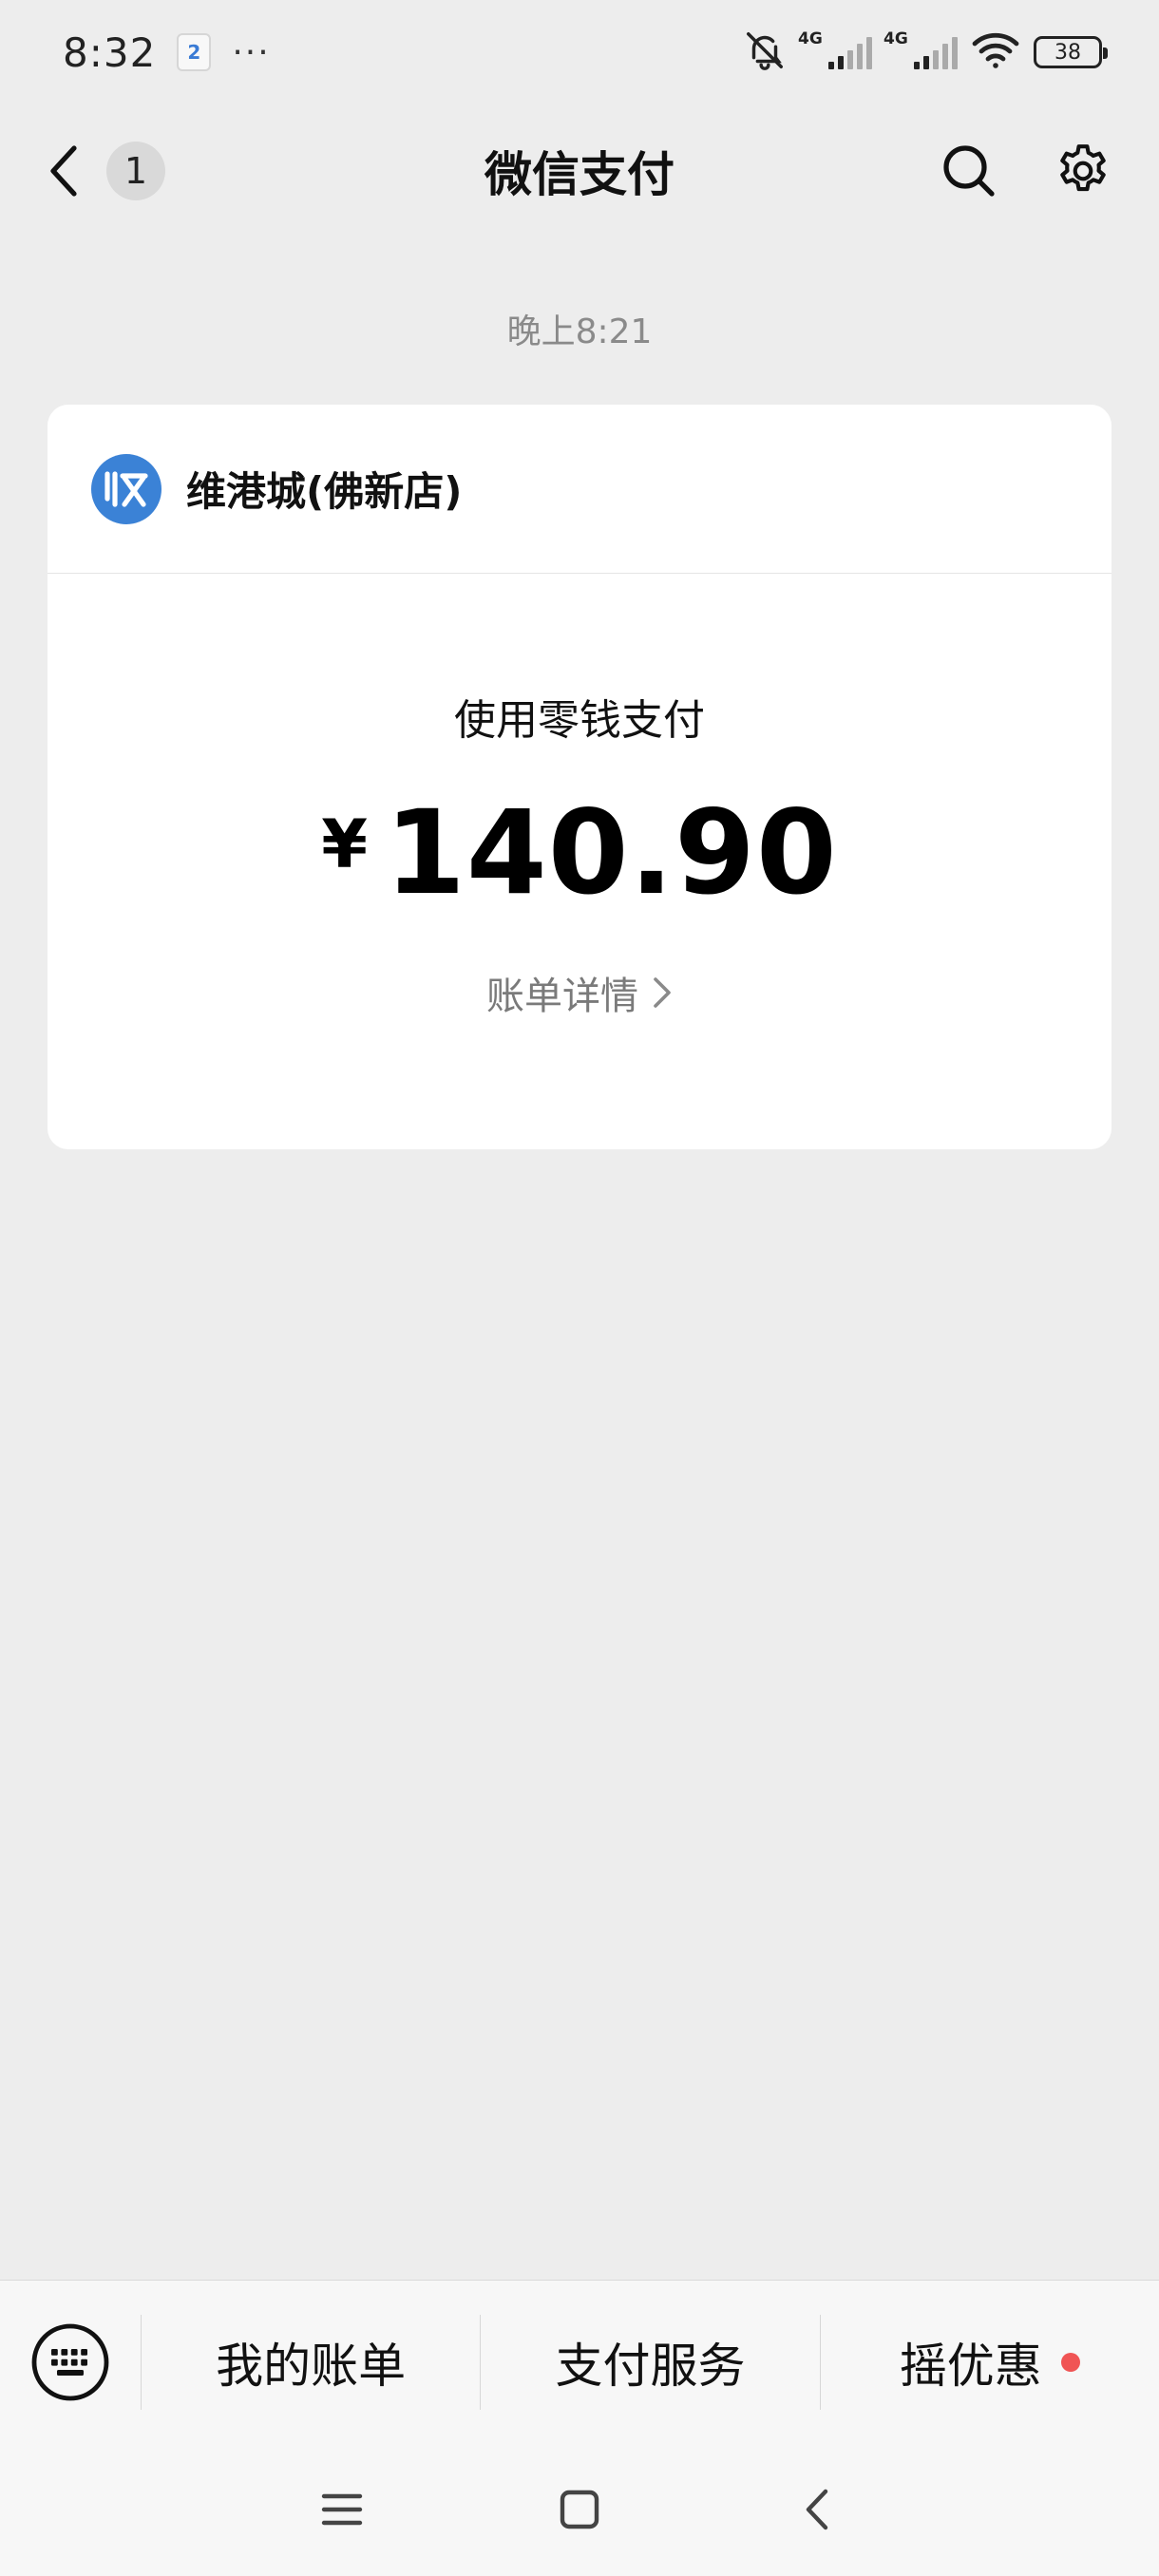 This screenshot has width=1159, height=2576. What do you see at coordinates (995, 52) in the screenshot?
I see `wifi-icon` at bounding box center [995, 52].